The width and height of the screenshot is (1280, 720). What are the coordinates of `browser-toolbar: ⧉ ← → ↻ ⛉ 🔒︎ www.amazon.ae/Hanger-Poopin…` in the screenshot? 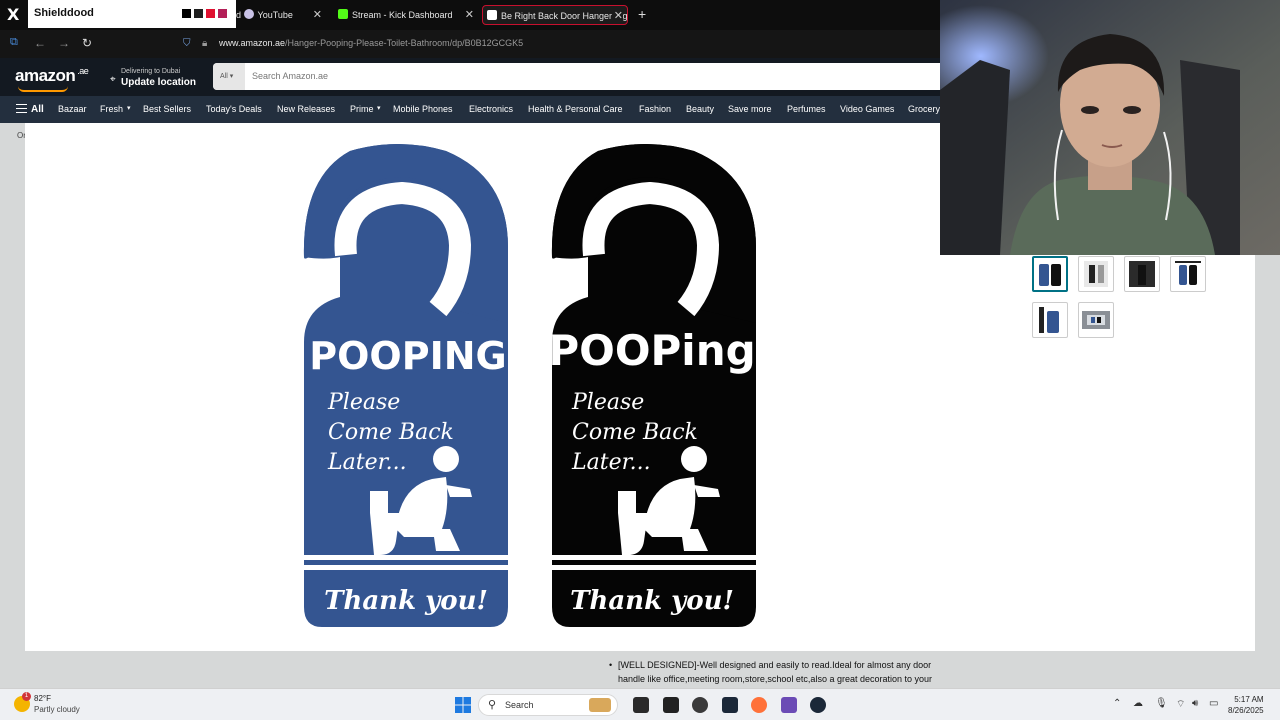 It's located at (470, 44).